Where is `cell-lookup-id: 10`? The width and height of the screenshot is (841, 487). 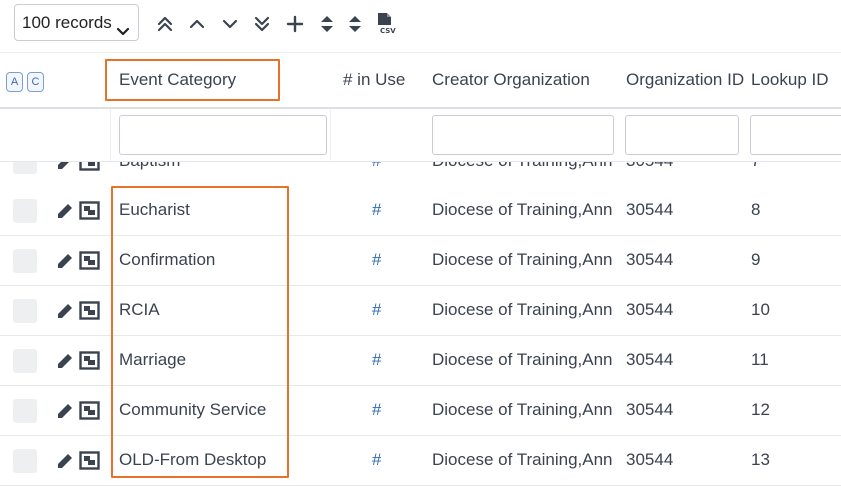
cell-lookup-id: 10 is located at coordinates (760, 309).